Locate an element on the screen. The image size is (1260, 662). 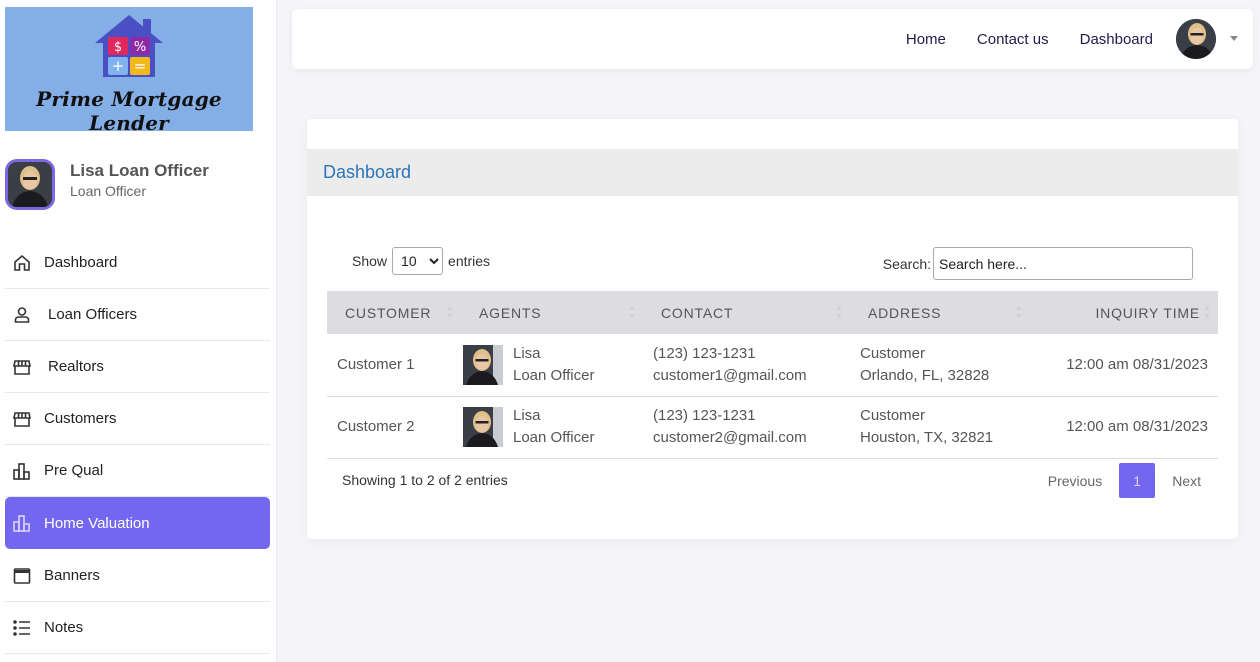
column-header-address: ADDRESS is located at coordinates (940, 312).